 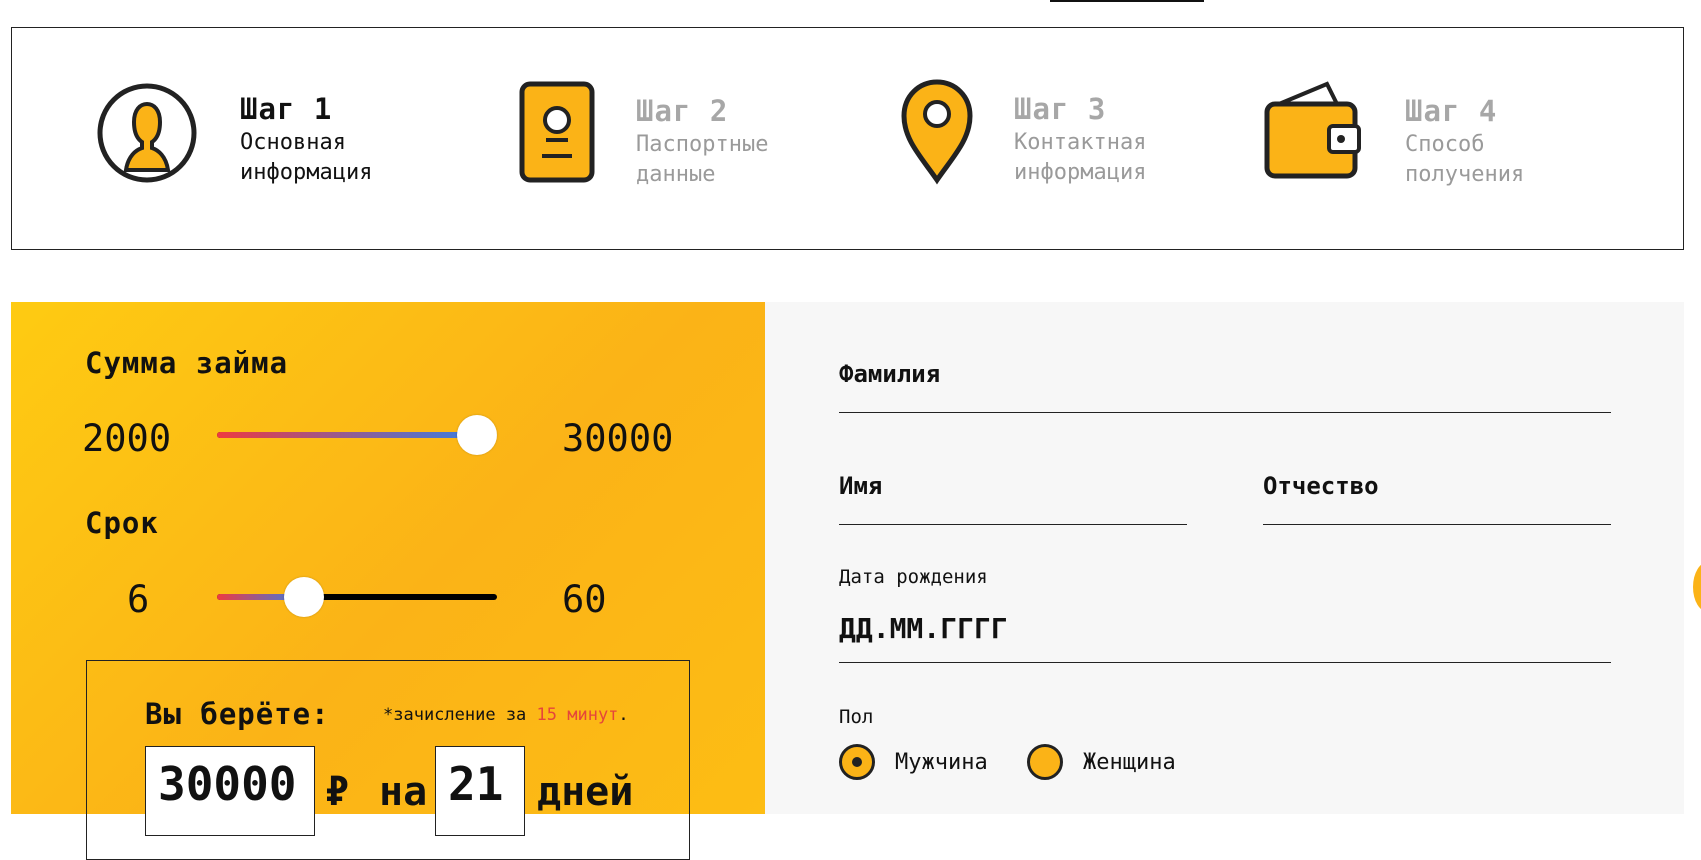 I want to click on amount-slider, so click(x=357, y=435).